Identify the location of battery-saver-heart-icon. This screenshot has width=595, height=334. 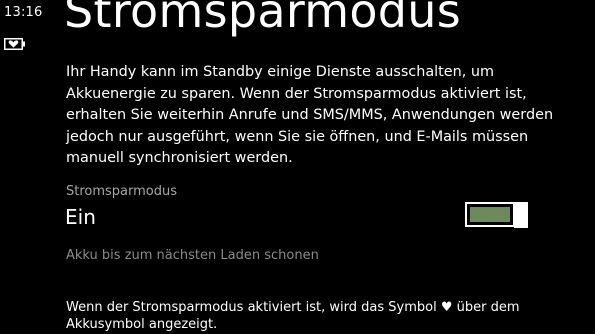
(14, 44).